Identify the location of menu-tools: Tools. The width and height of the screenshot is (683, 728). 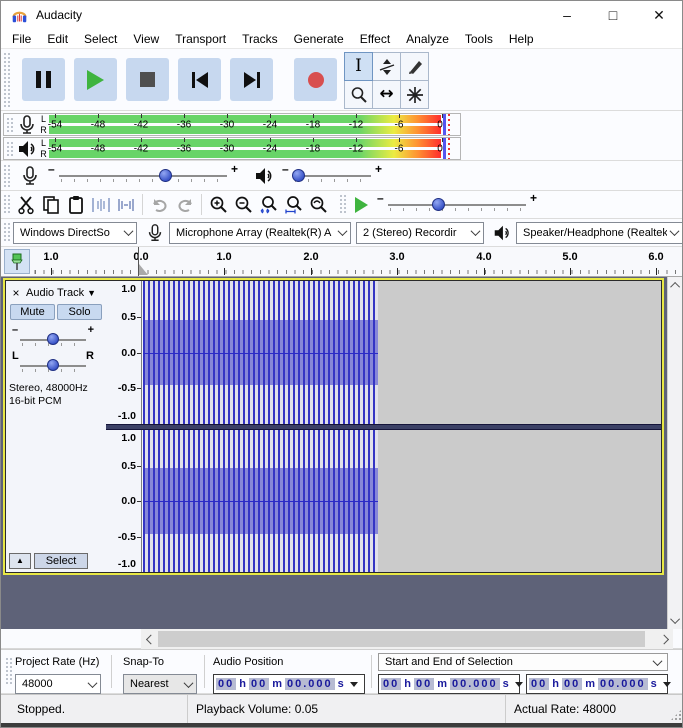
(479, 39).